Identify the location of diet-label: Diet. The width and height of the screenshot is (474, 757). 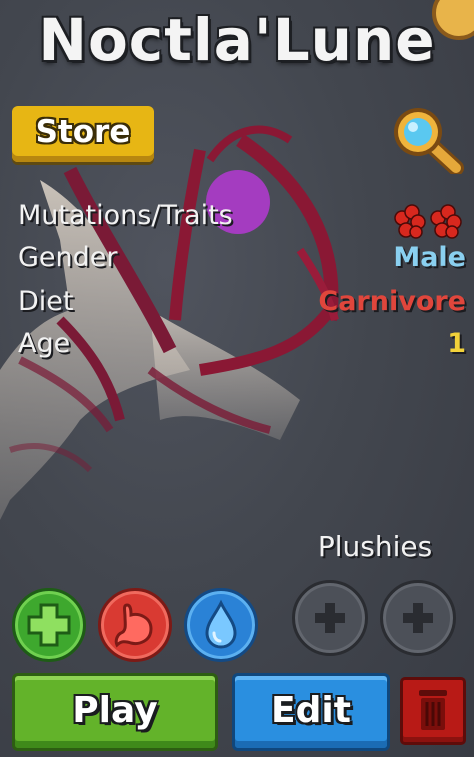
(46, 301).